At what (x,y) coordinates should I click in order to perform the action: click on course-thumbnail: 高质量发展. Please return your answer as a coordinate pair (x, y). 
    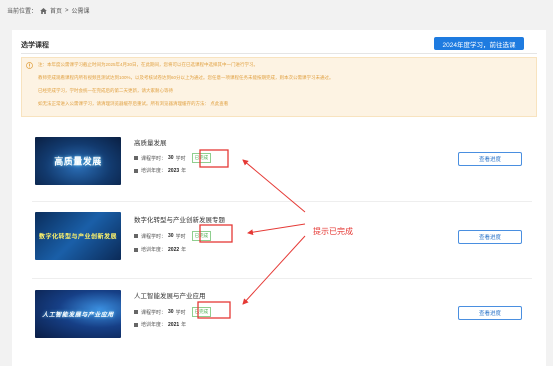
    Looking at the image, I should click on (78, 161).